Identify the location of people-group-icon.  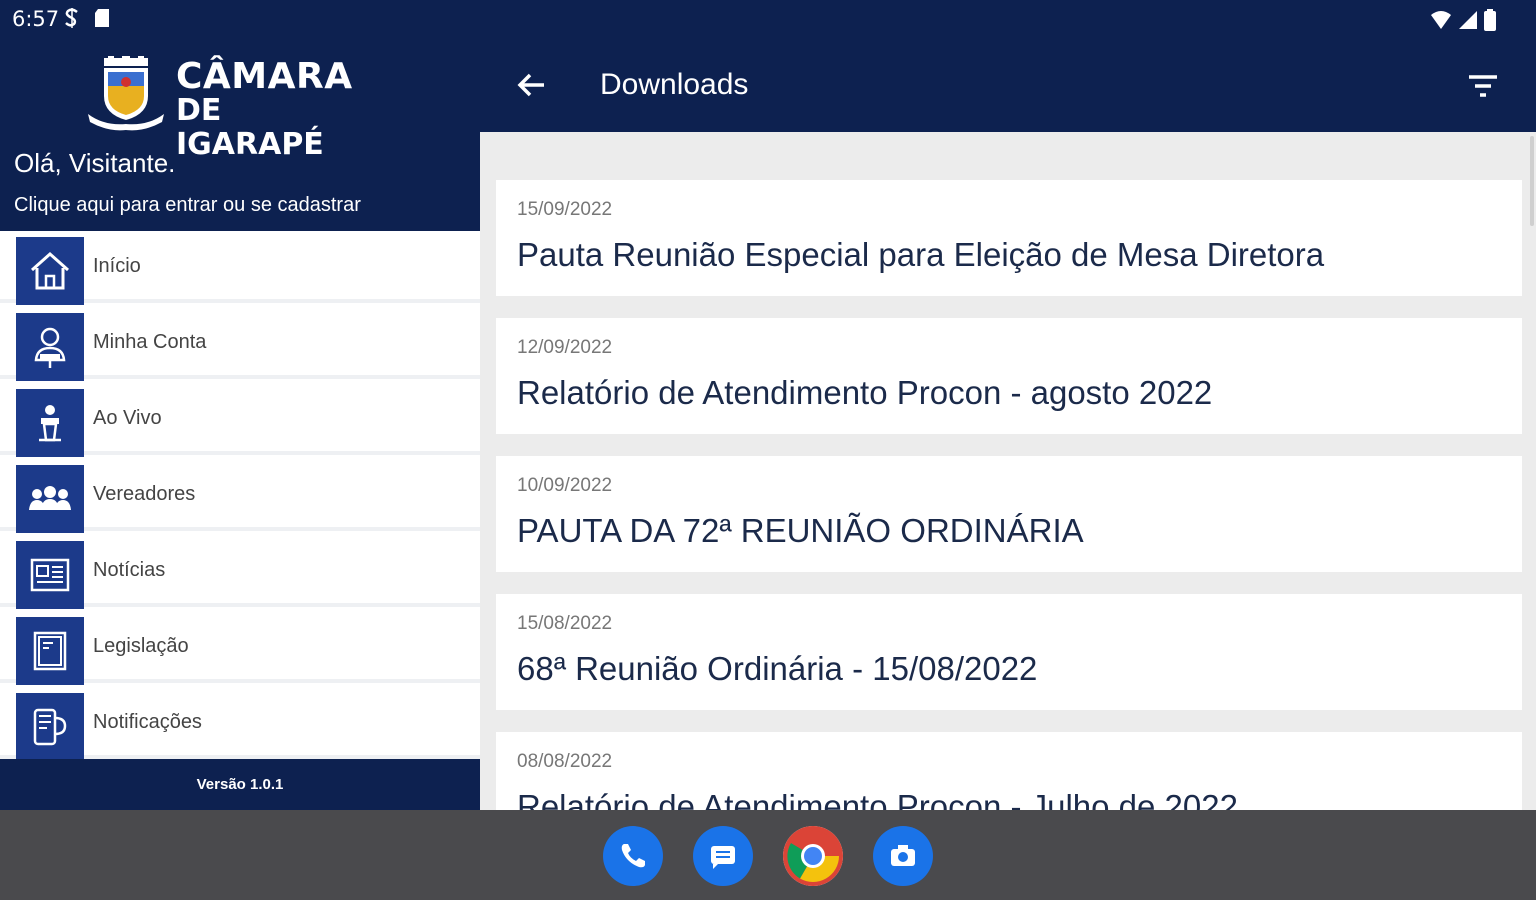
(50, 499).